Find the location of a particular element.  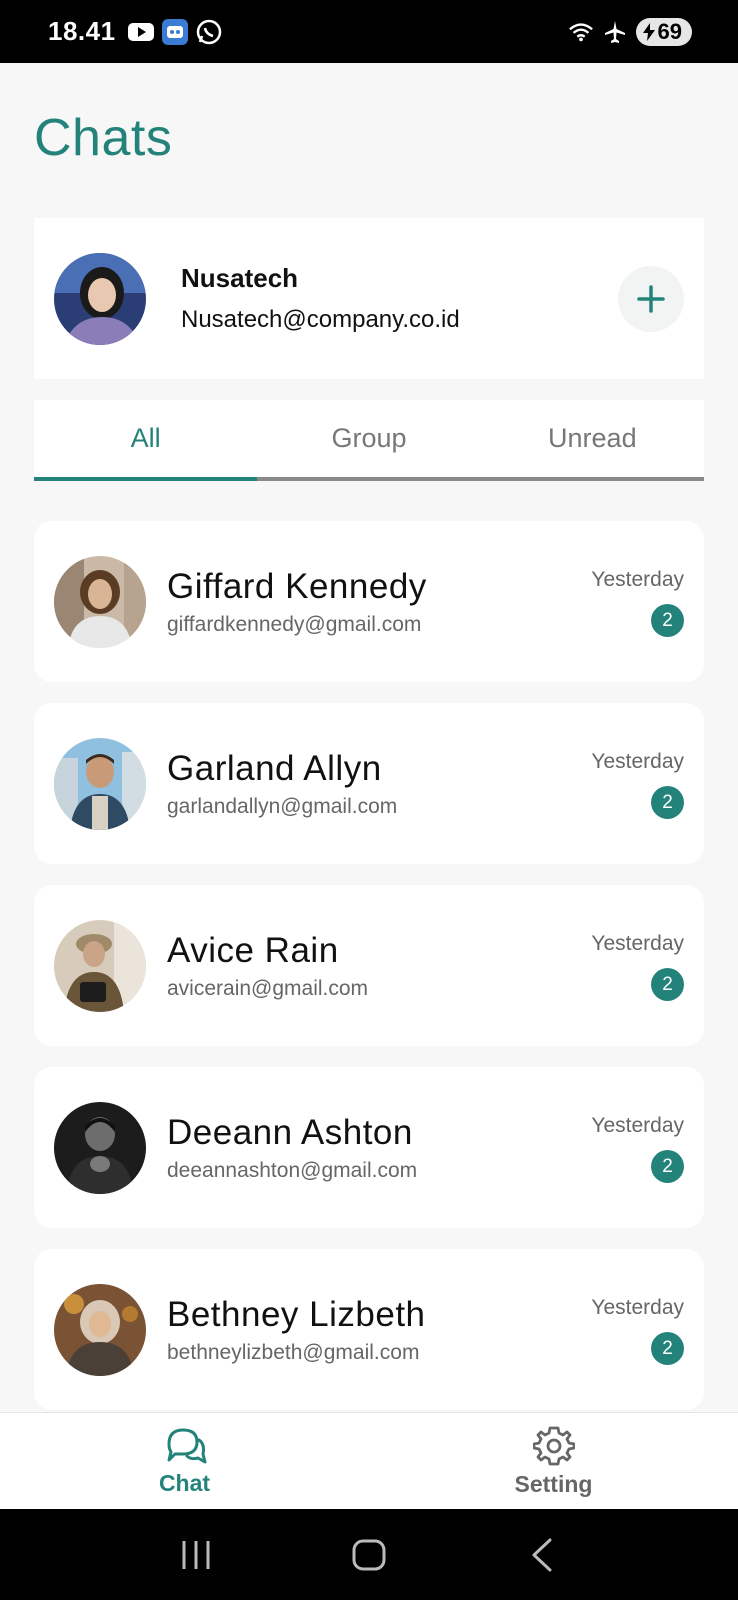

battery-indicator: 69 is located at coordinates (663, 31).